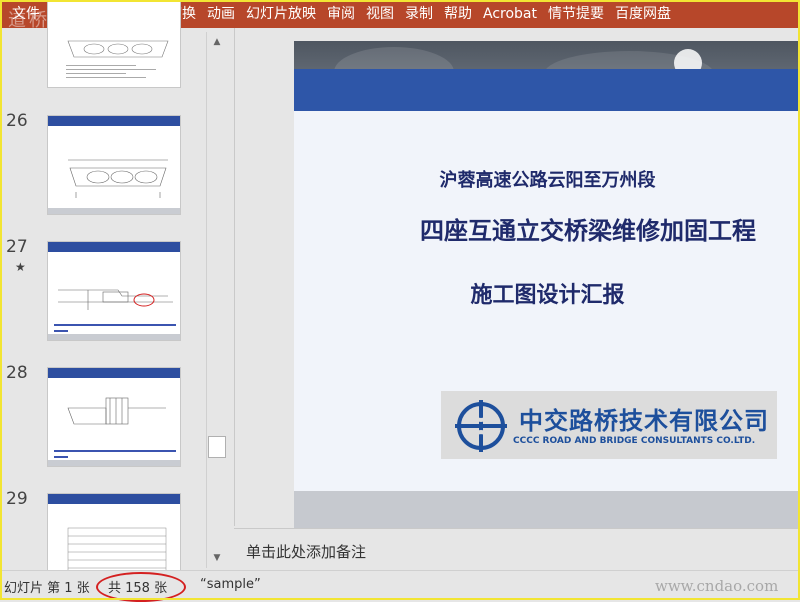  Describe the element at coordinates (510, 14) in the screenshot. I see `tab-acrobat: Acrobat` at that location.